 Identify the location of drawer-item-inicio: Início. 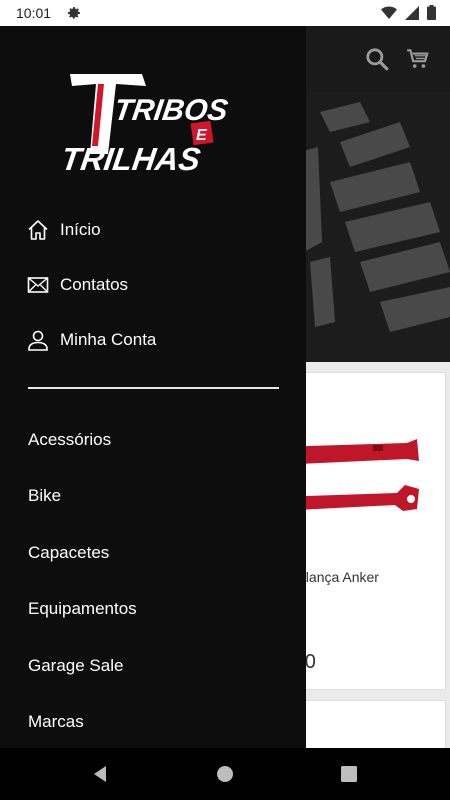
(153, 230).